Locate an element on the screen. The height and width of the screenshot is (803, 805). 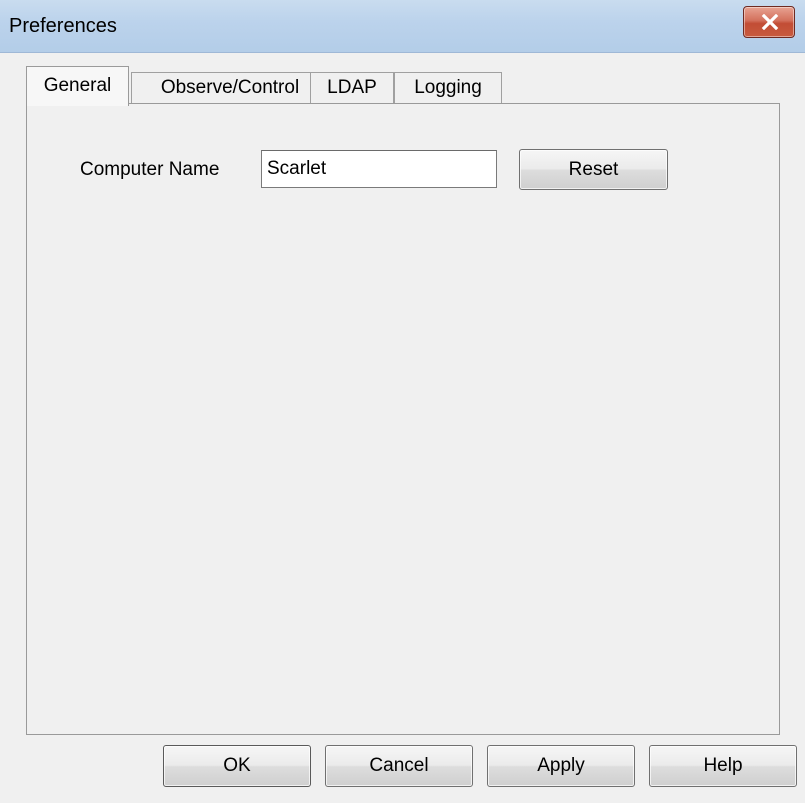
close-button is located at coordinates (769, 22).